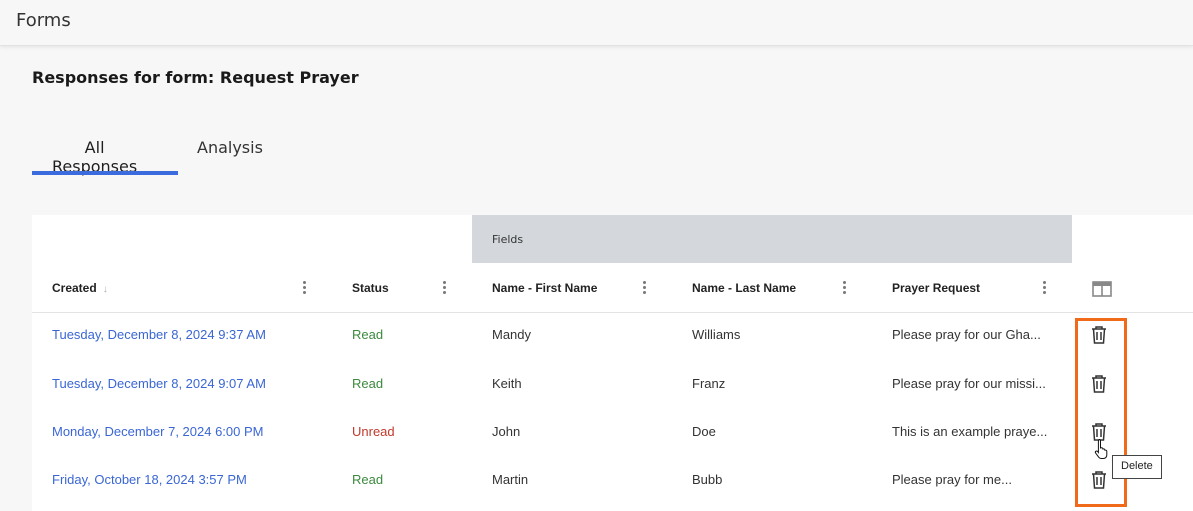 The image size is (1193, 511). What do you see at coordinates (772, 239) in the screenshot?
I see `fields-group-header: Fields` at bounding box center [772, 239].